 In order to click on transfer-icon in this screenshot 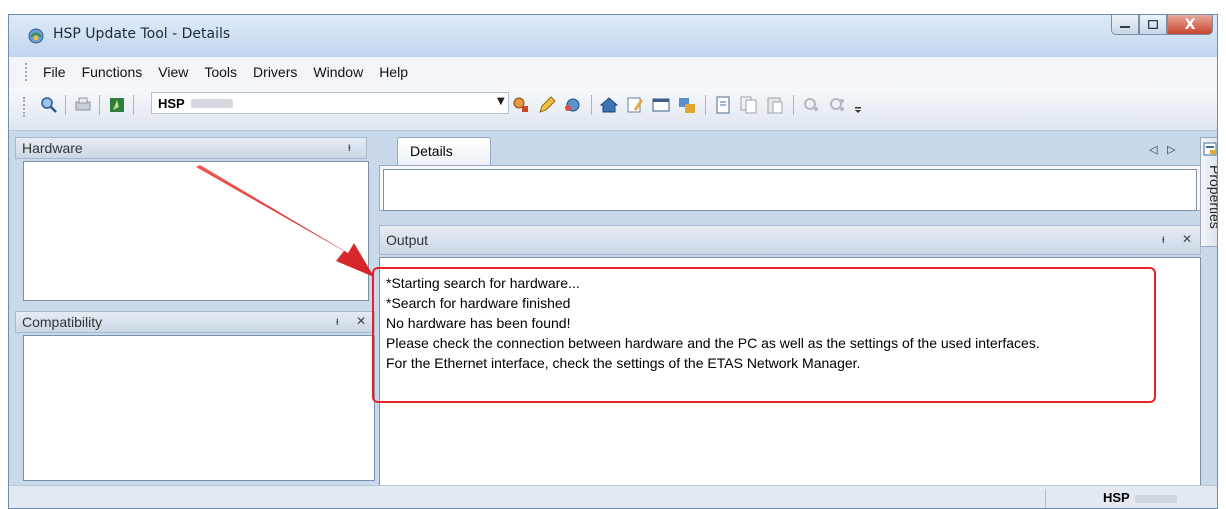, I will do `click(687, 105)`.